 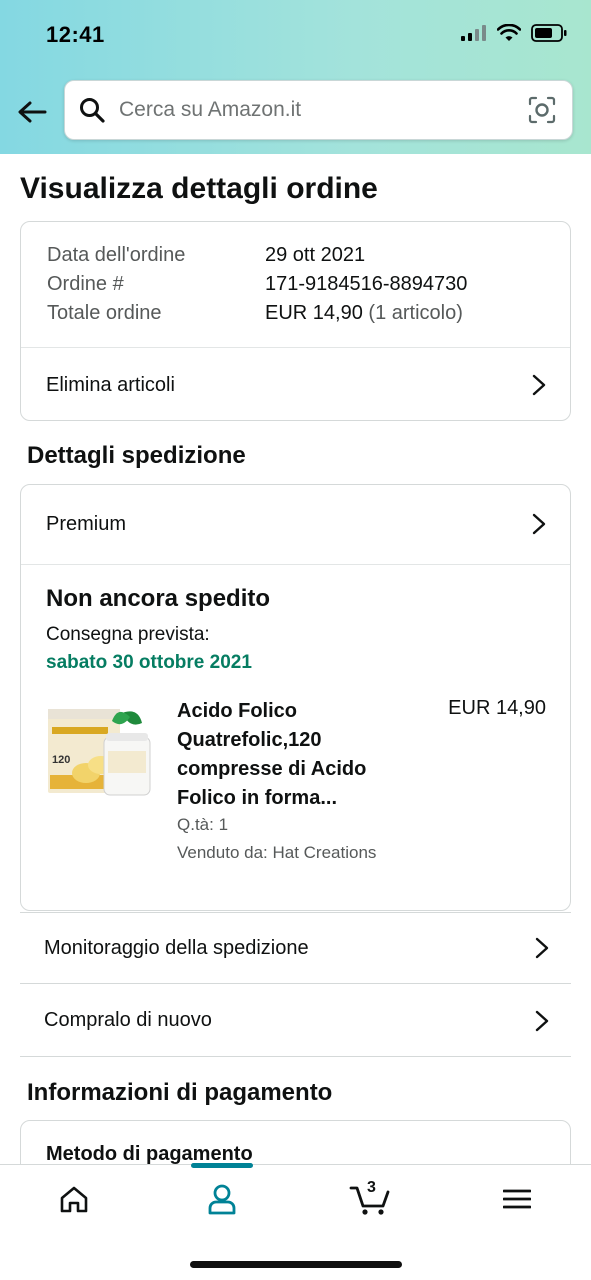 I want to click on track-shipment-link: Monitoraggio della spedizione, so click(x=295, y=948).